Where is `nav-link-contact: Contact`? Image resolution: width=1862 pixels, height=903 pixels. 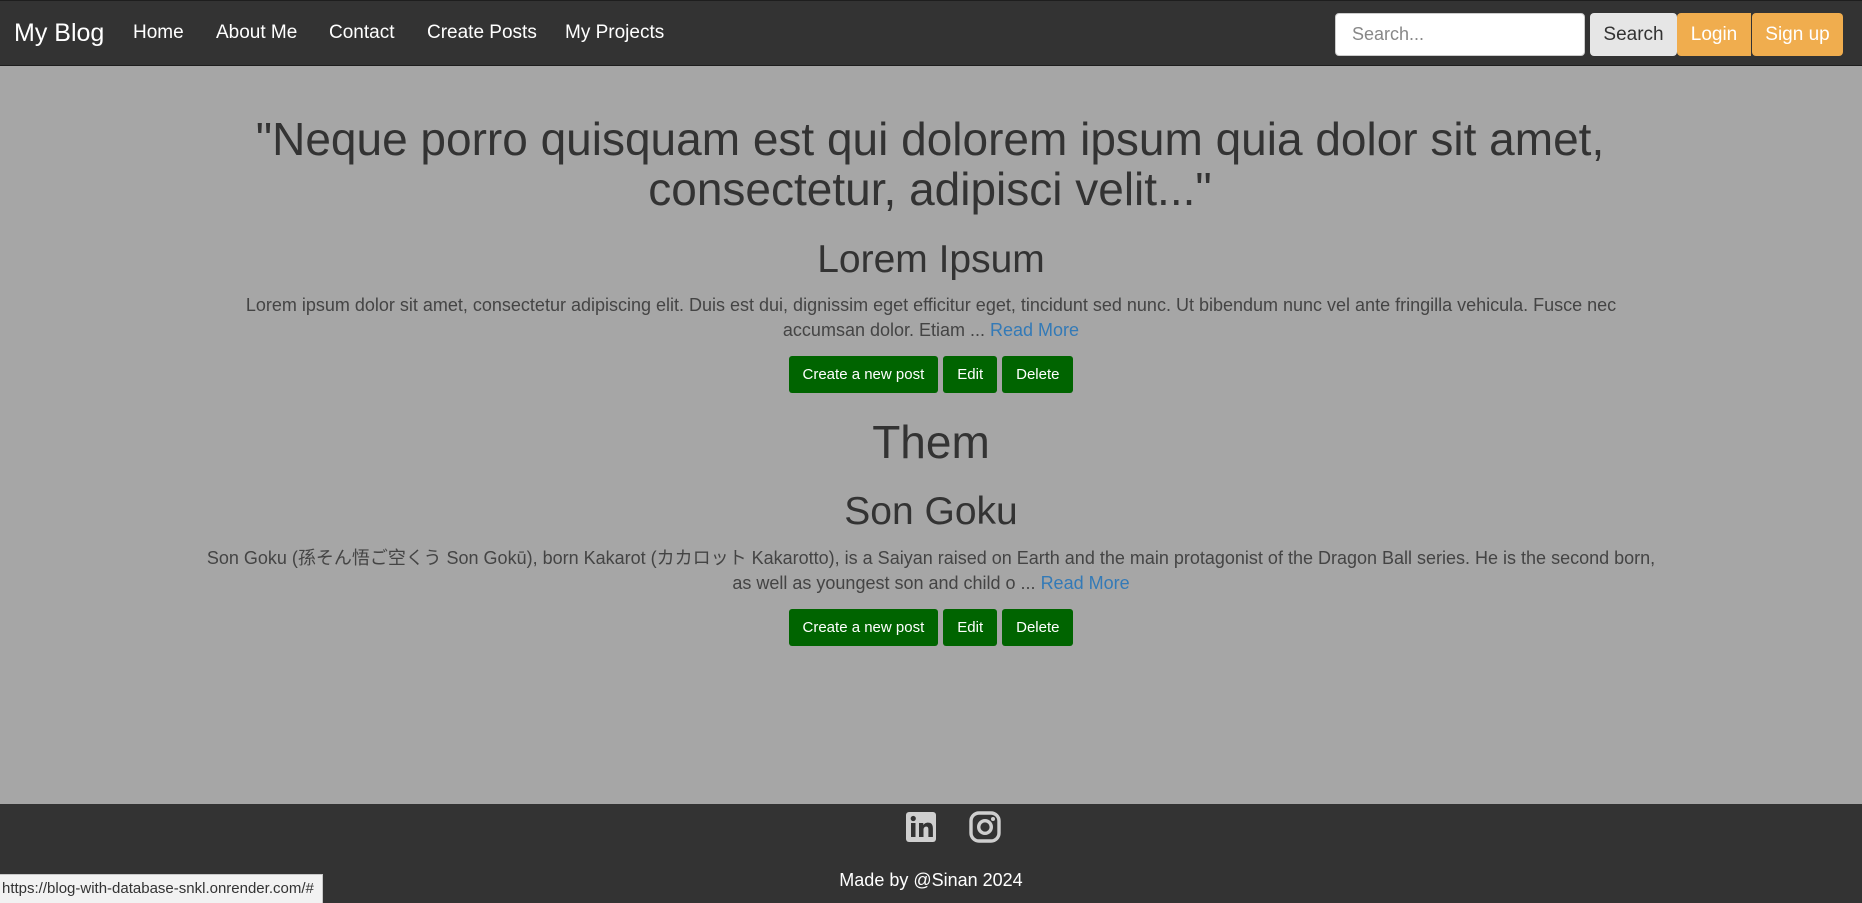
nav-link-contact: Contact is located at coordinates (361, 33).